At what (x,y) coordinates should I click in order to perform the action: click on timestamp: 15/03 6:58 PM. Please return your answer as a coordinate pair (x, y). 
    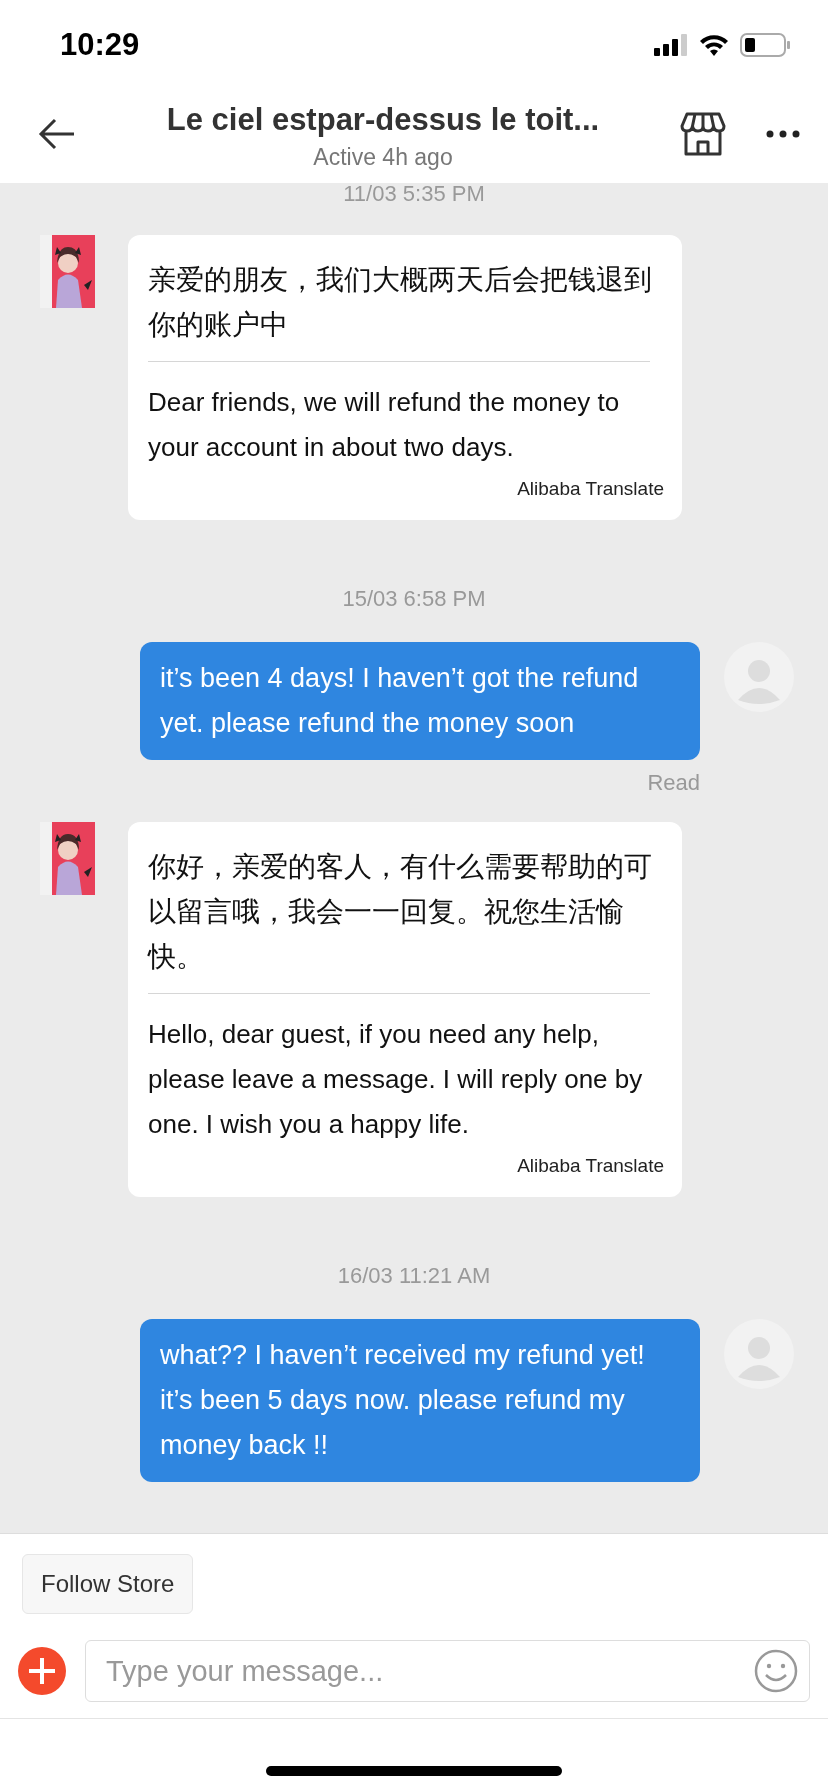
    Looking at the image, I should click on (414, 598).